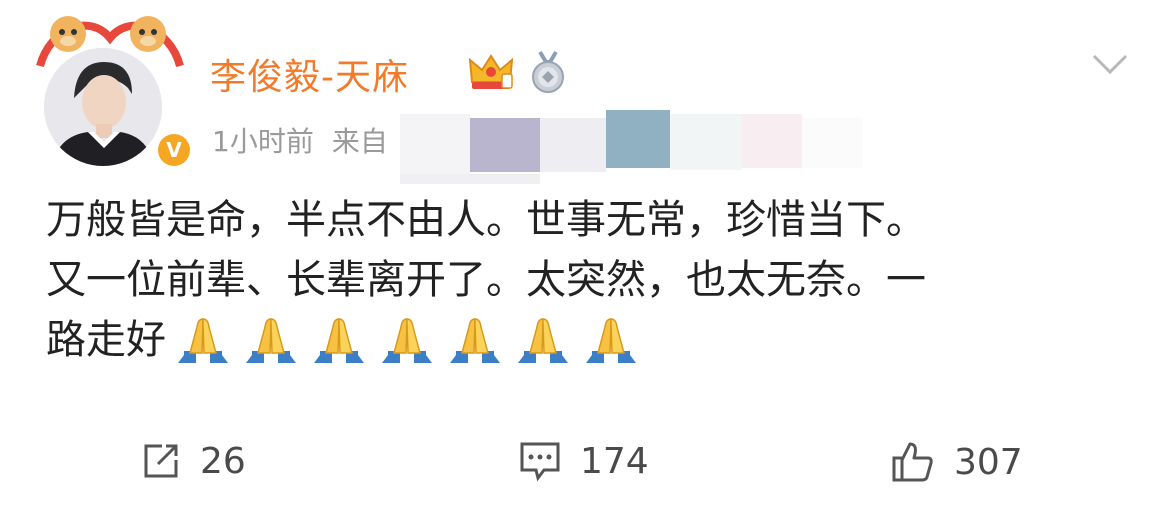 The width and height of the screenshot is (1170, 510). What do you see at coordinates (359, 141) in the screenshot?
I see `post-source-label: 来自` at bounding box center [359, 141].